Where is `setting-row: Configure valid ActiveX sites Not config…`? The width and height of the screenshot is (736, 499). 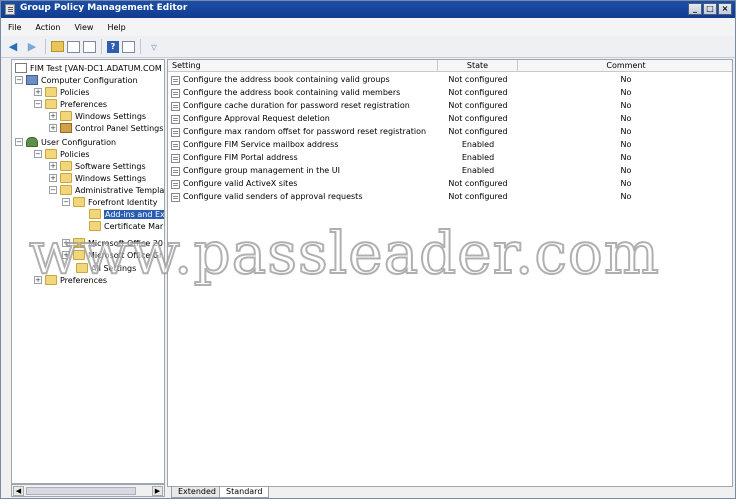
setting-row: Configure valid ActiveX sites Not config… is located at coordinates (450, 184).